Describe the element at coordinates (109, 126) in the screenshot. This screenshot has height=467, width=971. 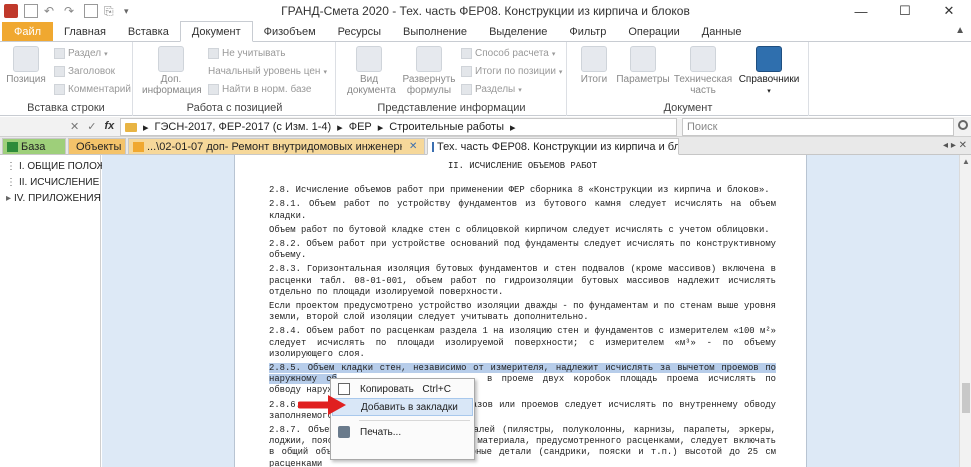
I see `function-icon: fx` at that location.